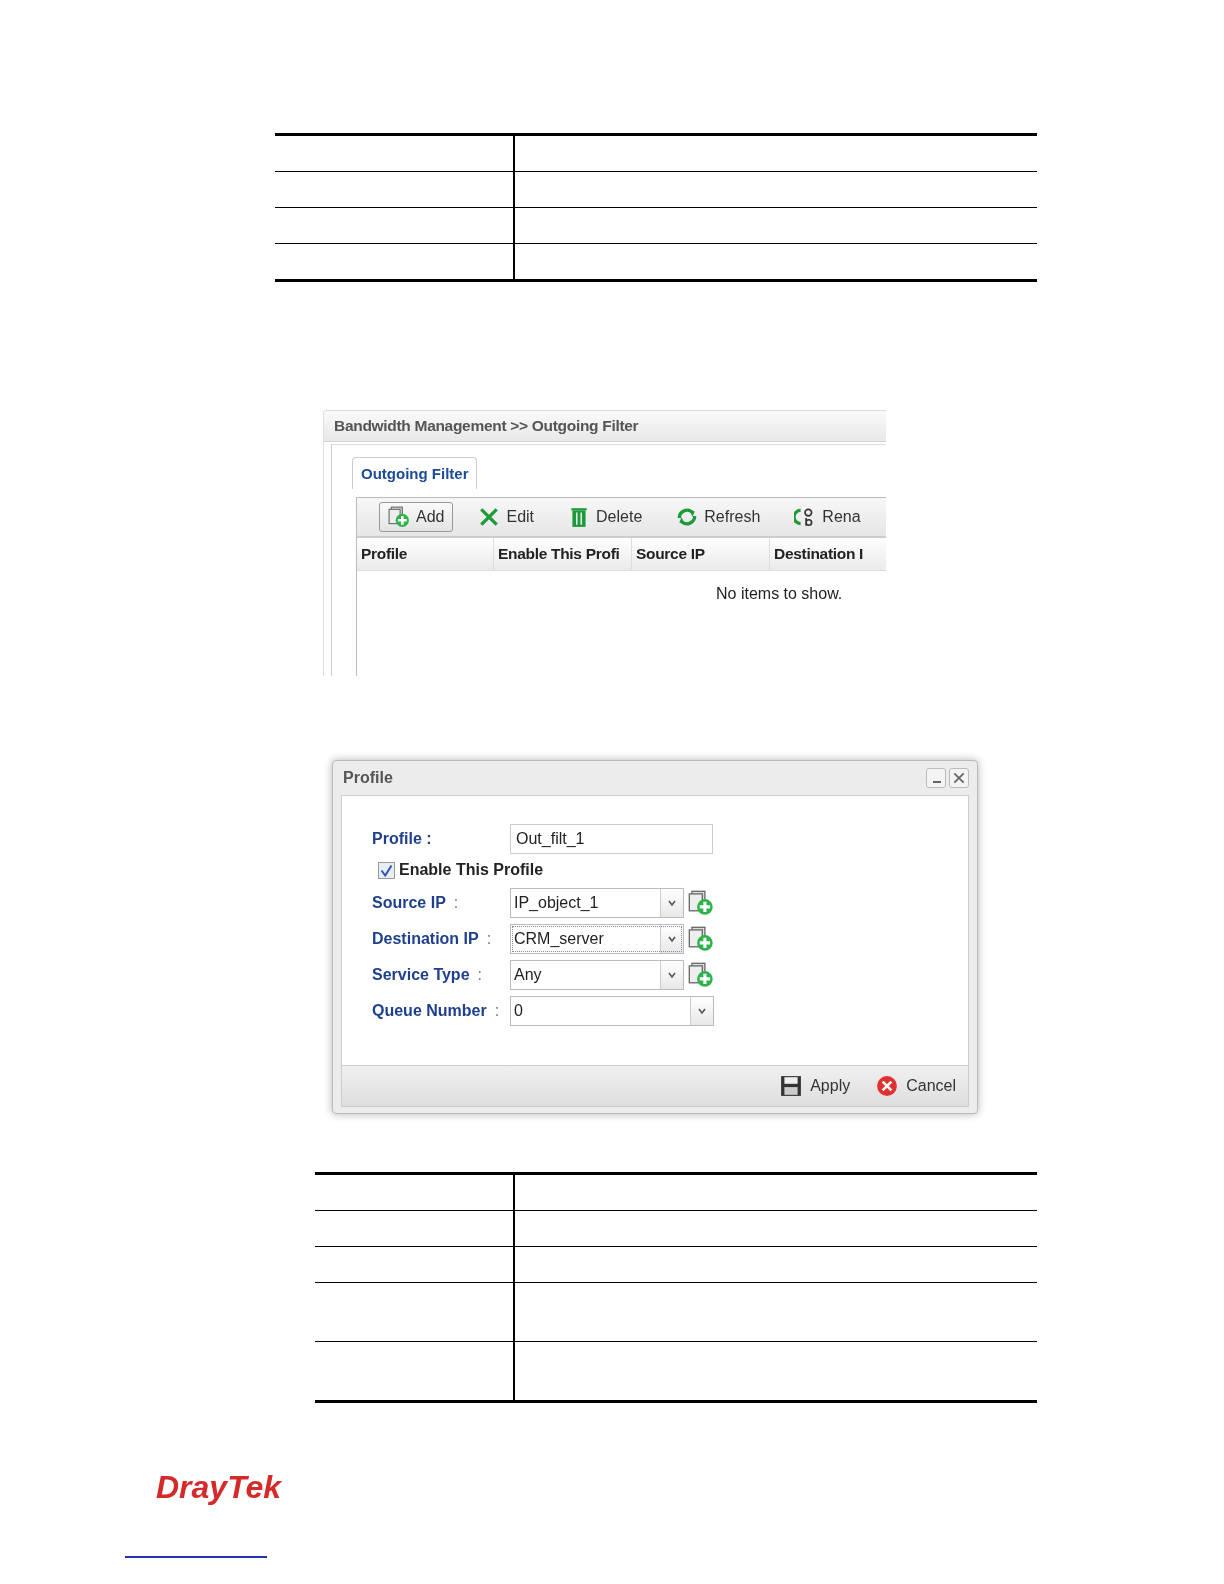 This screenshot has width=1224, height=1584. What do you see at coordinates (425, 939) in the screenshot?
I see `field-label: Destination IP` at bounding box center [425, 939].